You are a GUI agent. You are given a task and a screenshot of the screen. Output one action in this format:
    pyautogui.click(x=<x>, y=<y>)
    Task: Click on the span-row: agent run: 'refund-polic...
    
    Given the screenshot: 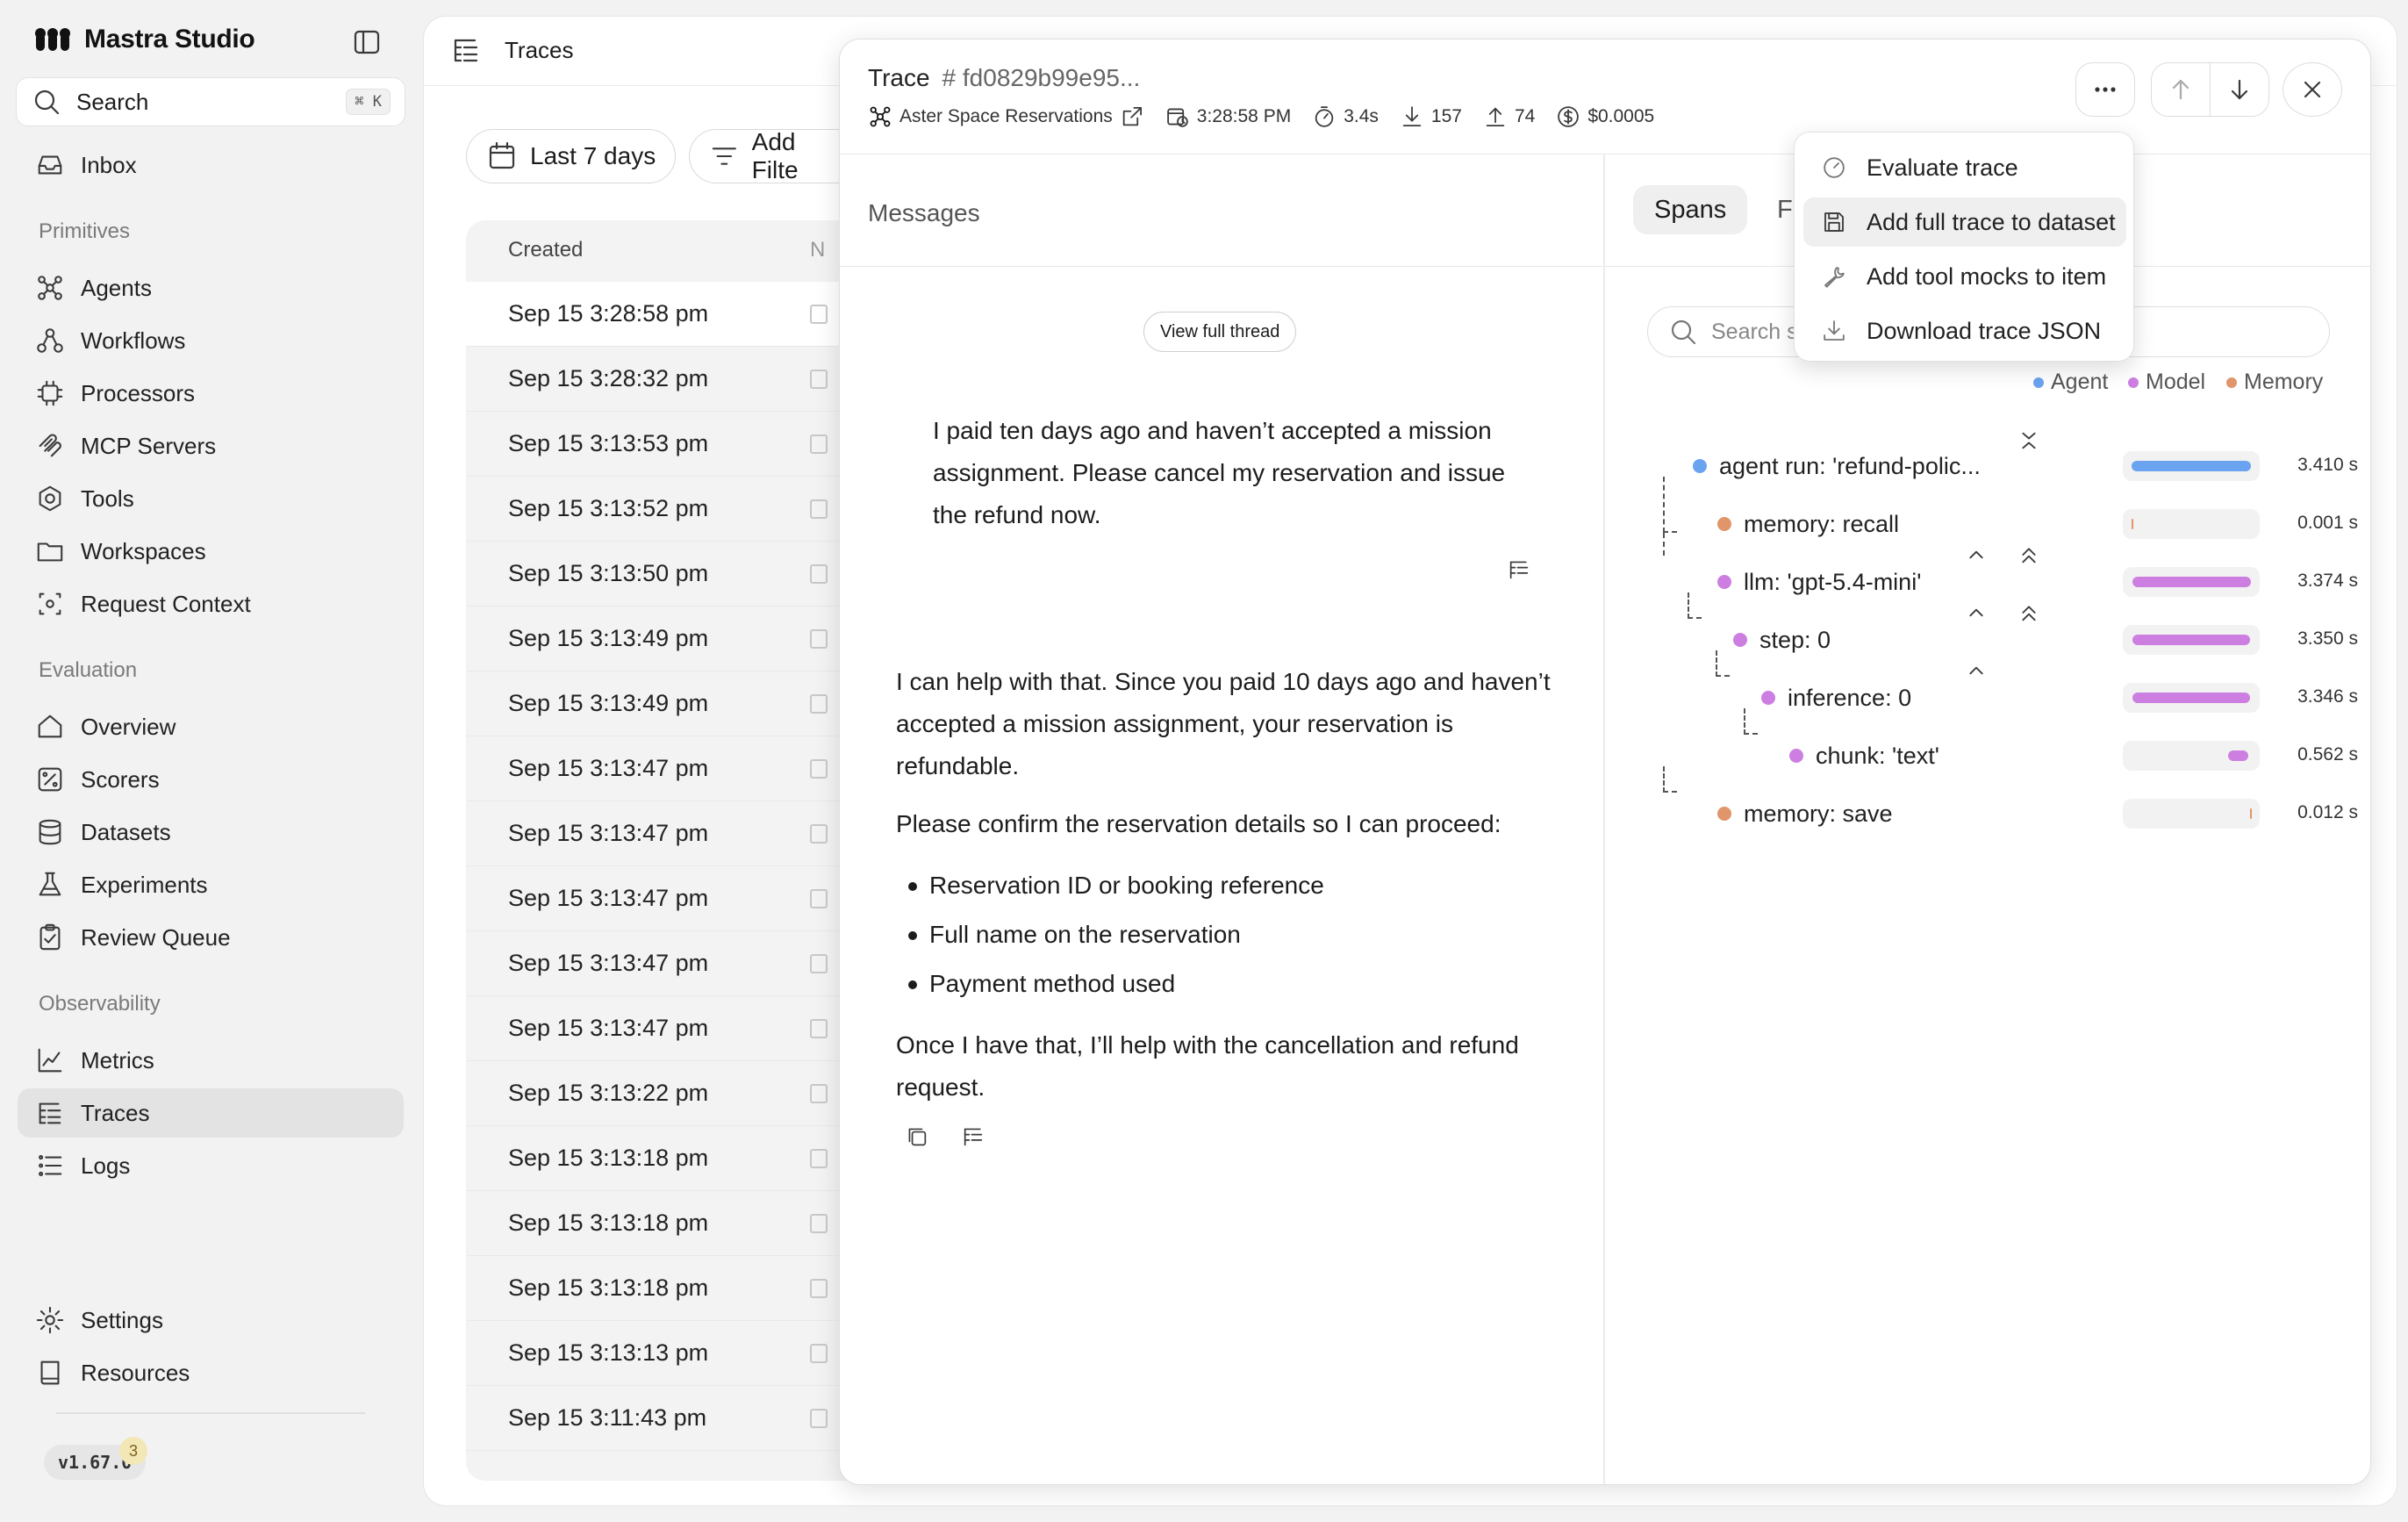 What is the action you would take?
    pyautogui.click(x=1837, y=466)
    